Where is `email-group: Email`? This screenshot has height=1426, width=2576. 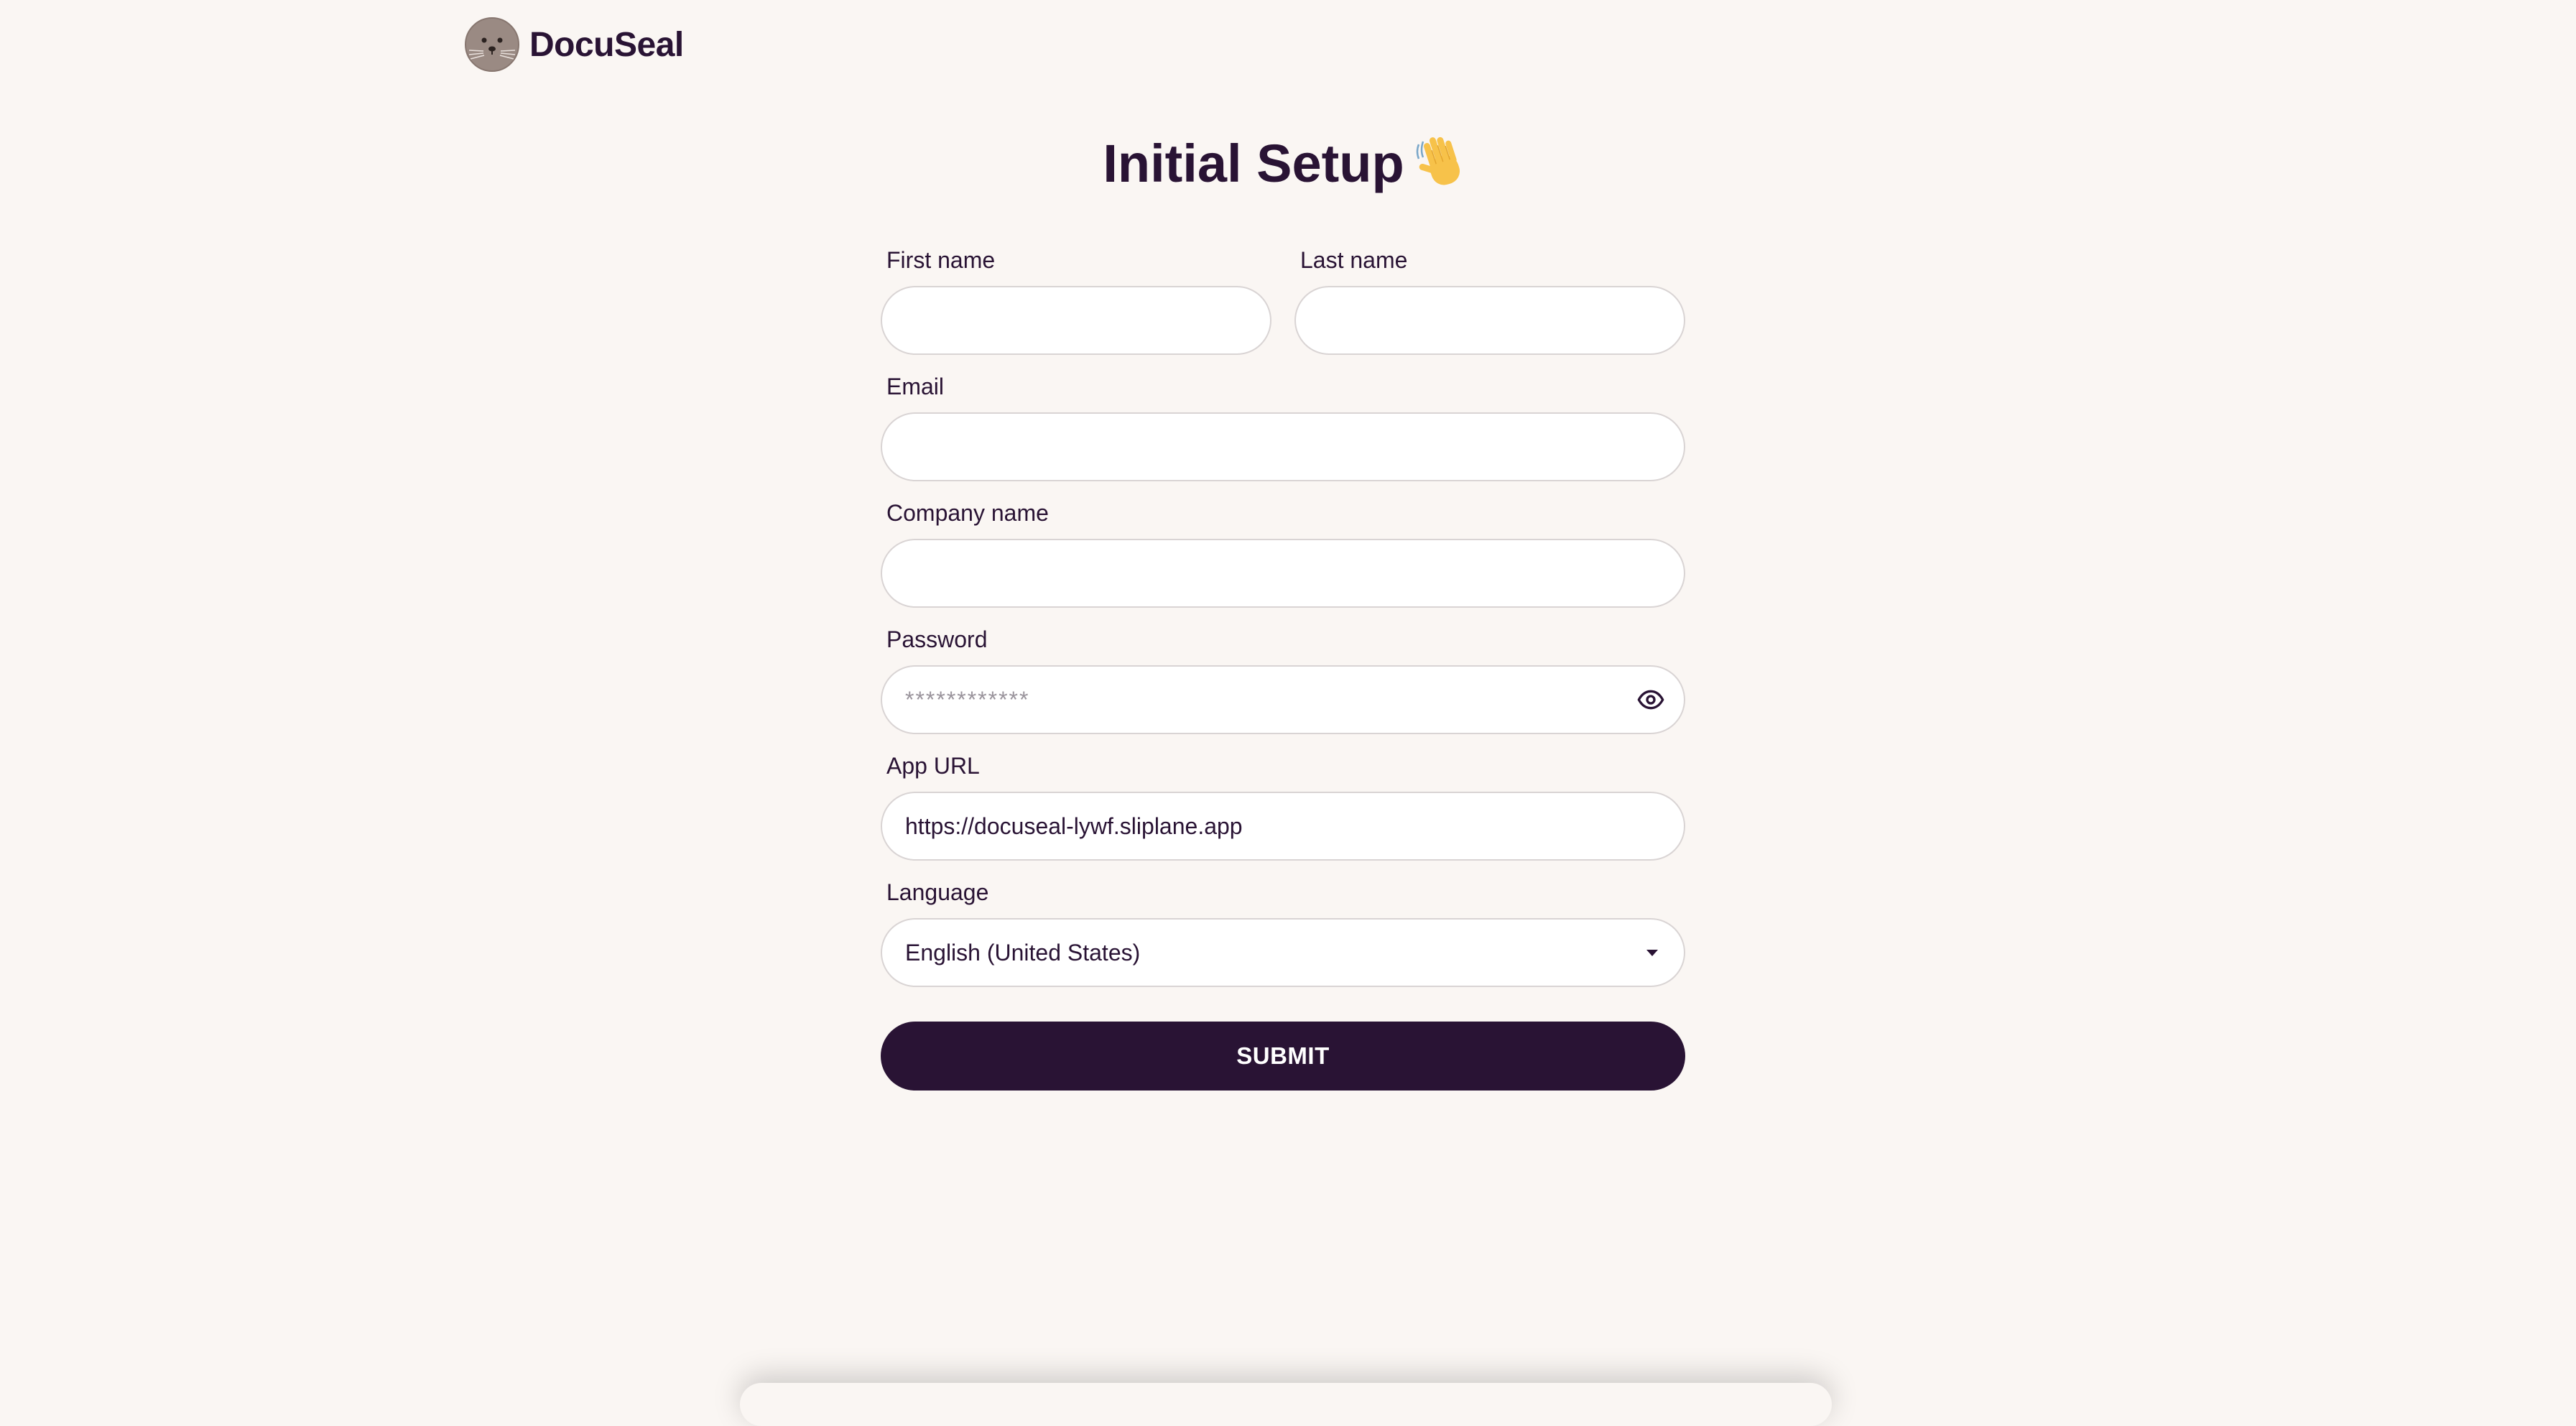
email-group: Email is located at coordinates (1283, 426).